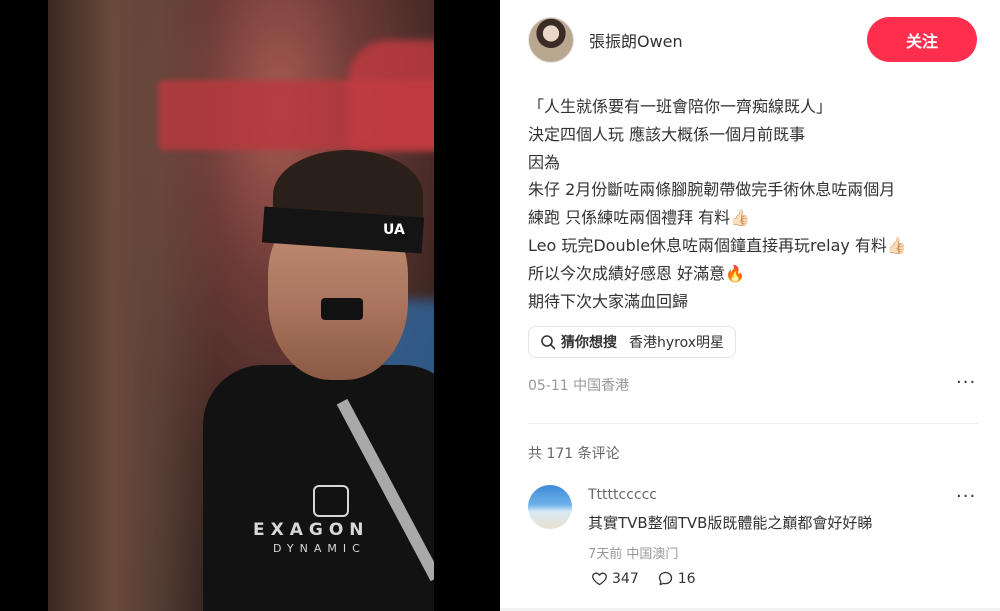  What do you see at coordinates (676, 578) in the screenshot?
I see `comment-reply-button: 16` at bounding box center [676, 578].